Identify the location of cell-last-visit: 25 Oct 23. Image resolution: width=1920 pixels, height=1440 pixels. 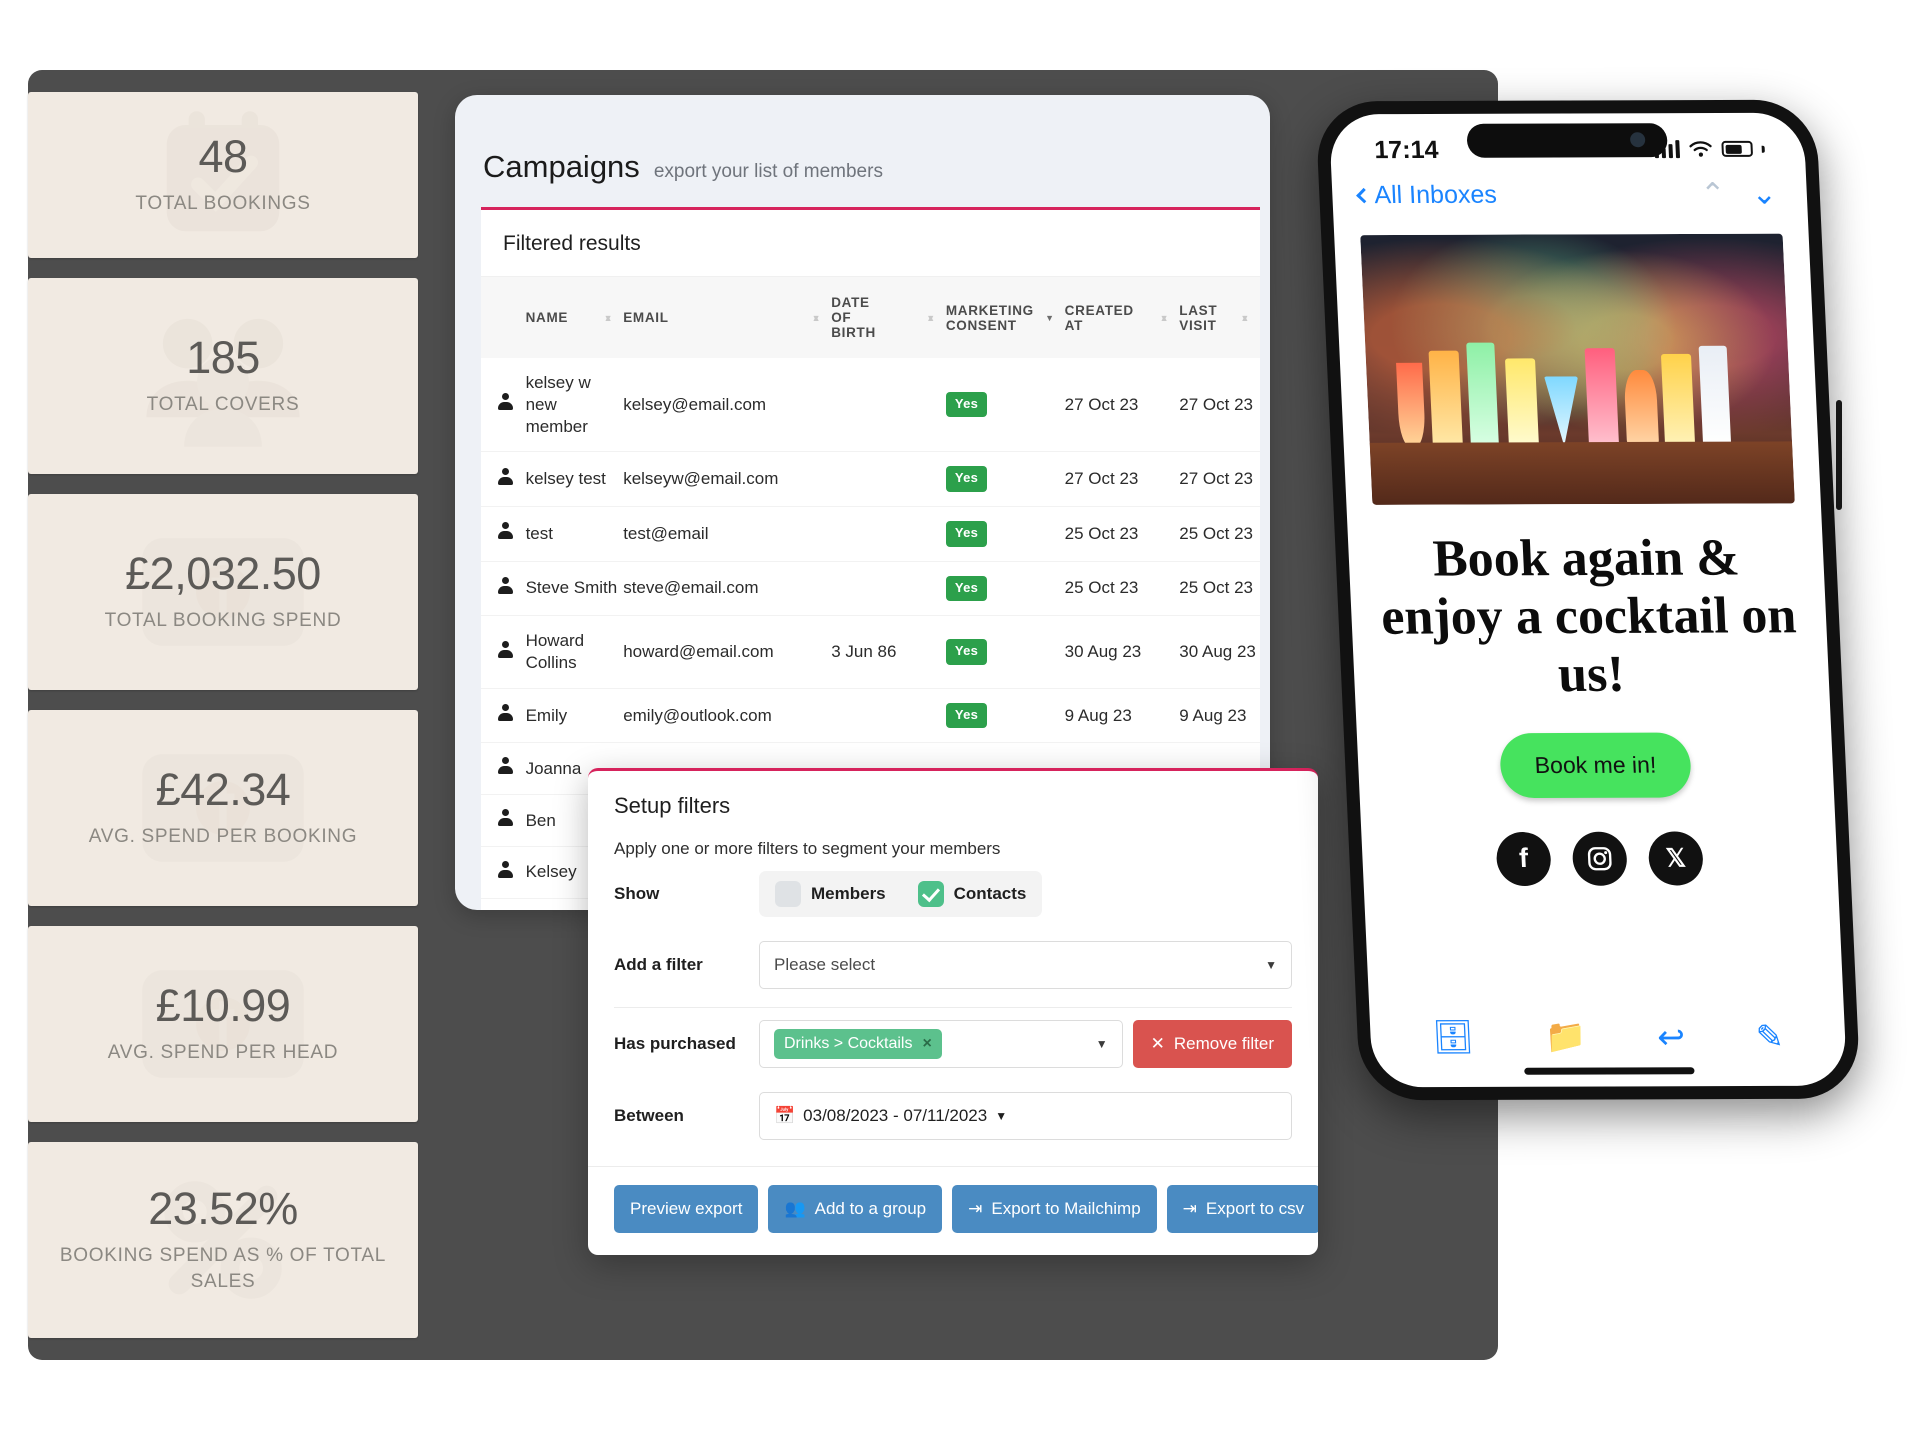
(1219, 534).